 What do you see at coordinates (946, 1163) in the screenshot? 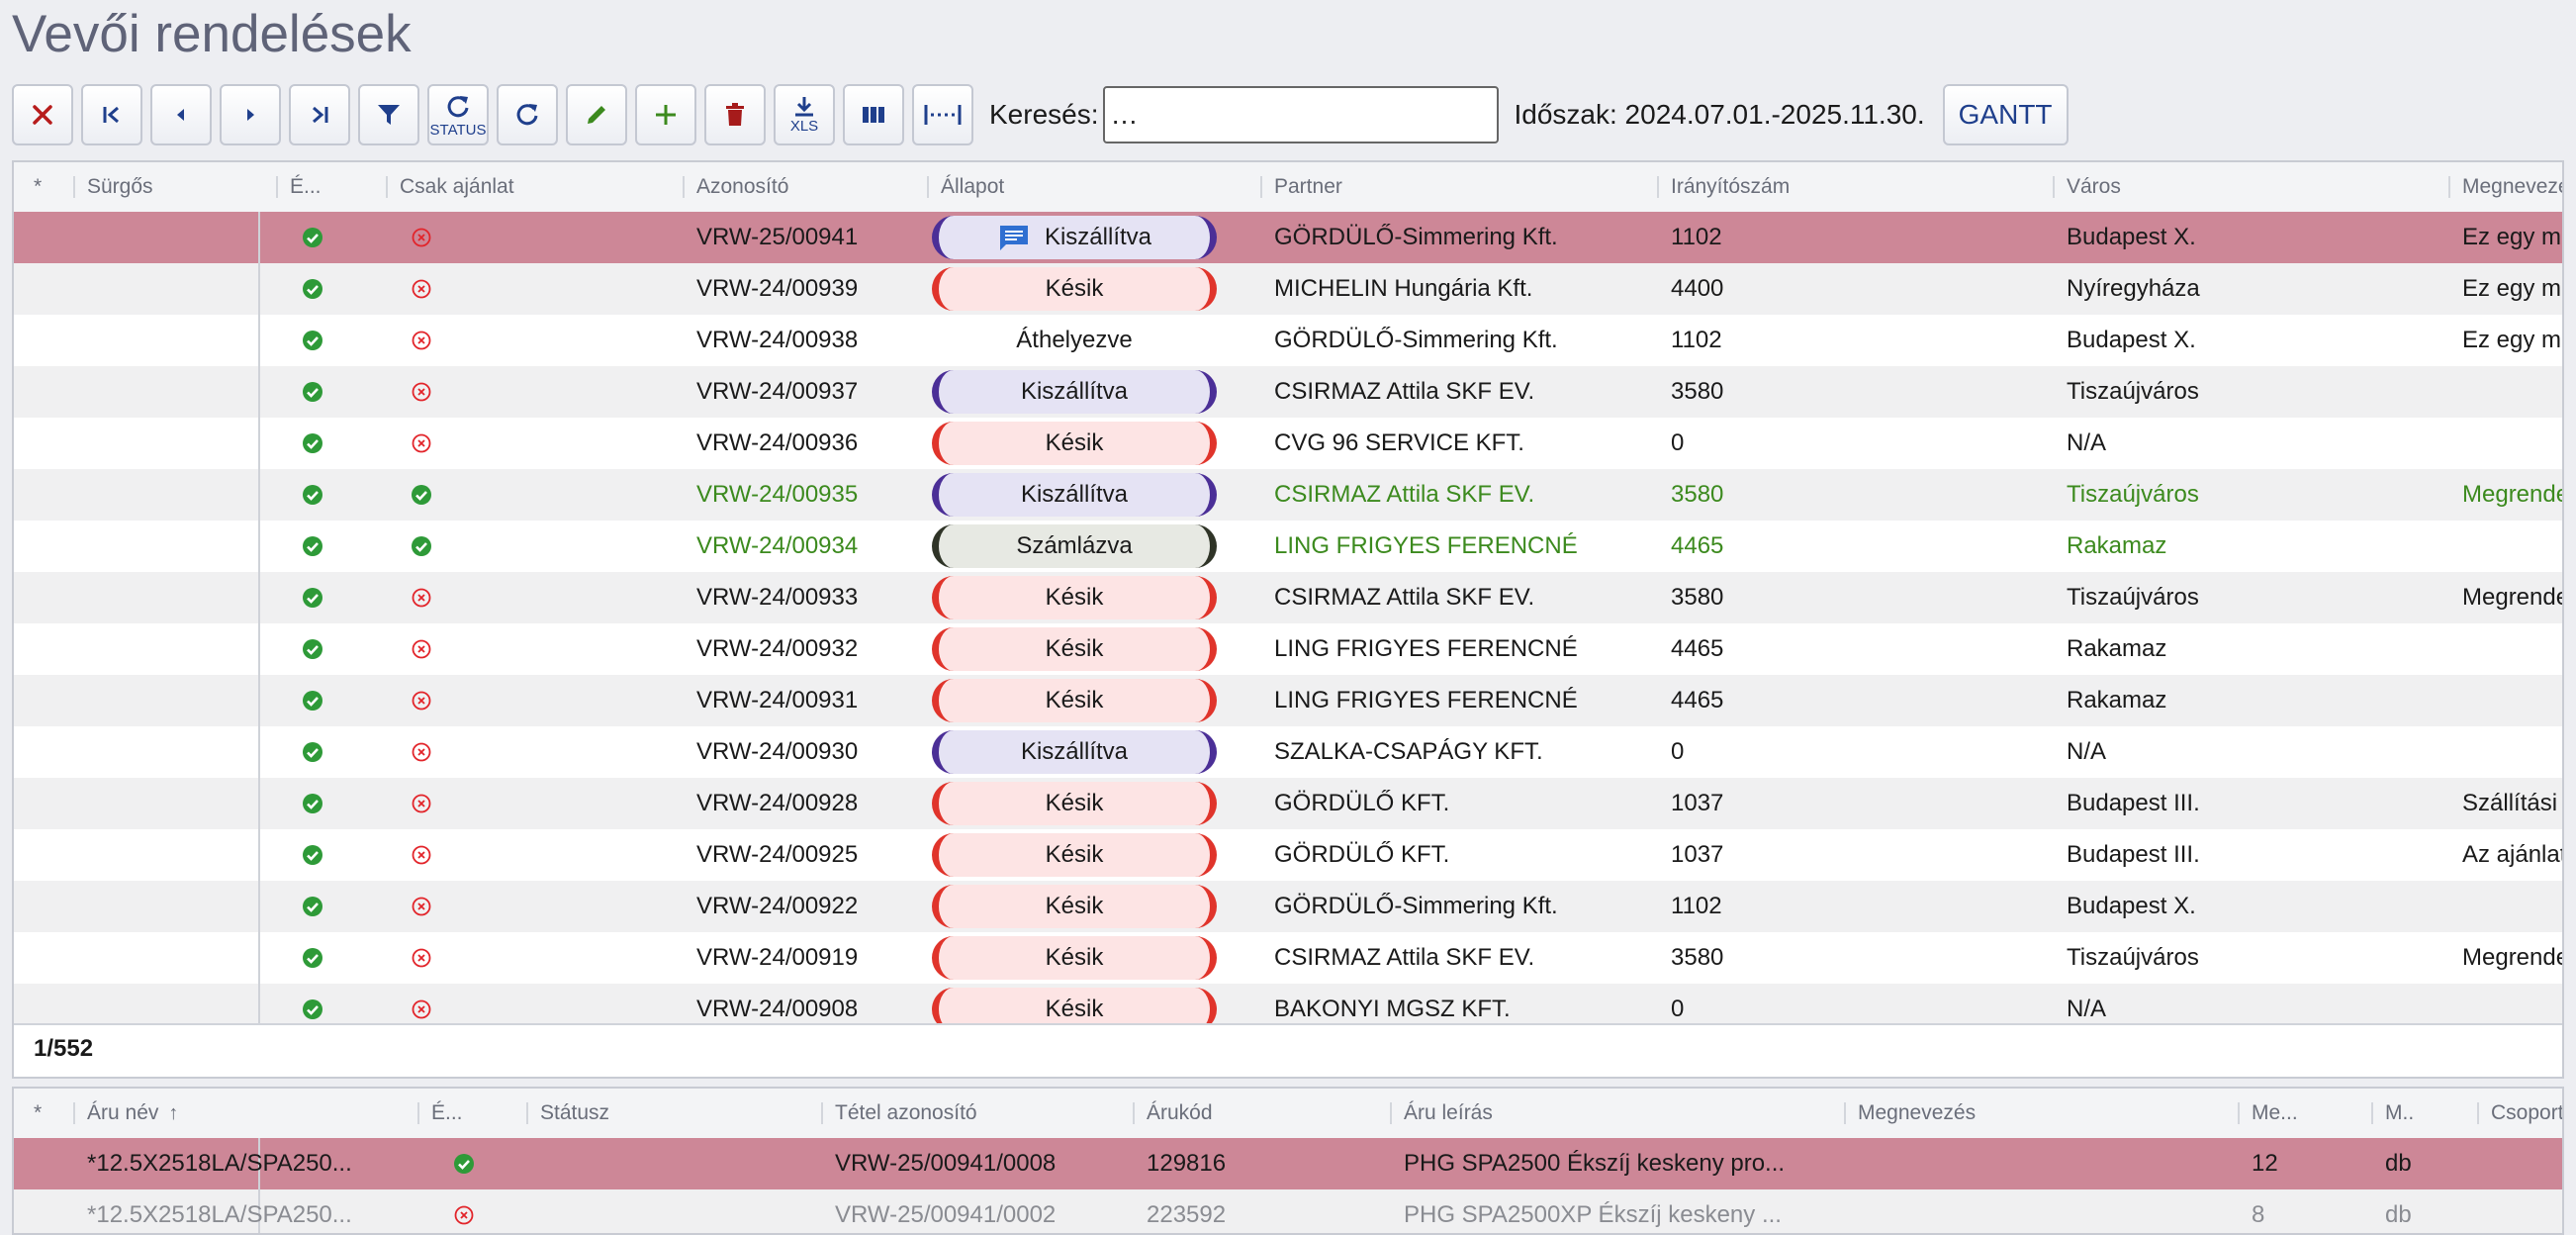
I see `item-line-id: VRW-25/00941/0008` at bounding box center [946, 1163].